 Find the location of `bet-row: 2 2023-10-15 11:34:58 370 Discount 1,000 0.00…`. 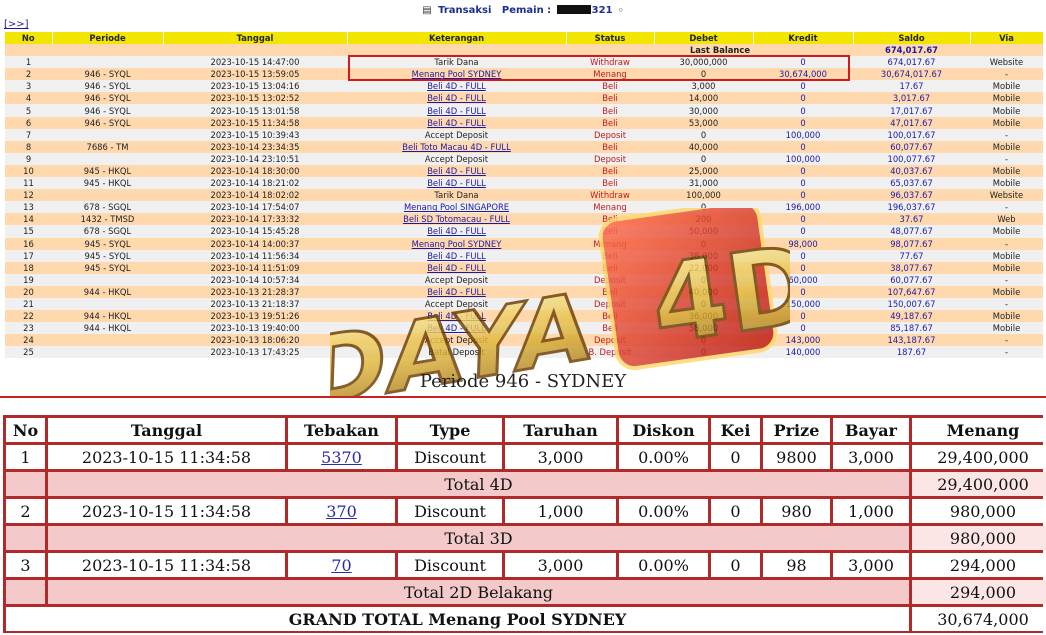

bet-row: 2 2023-10-15 11:34:58 370 Discount 1,000 0.00… is located at coordinates (526, 511).